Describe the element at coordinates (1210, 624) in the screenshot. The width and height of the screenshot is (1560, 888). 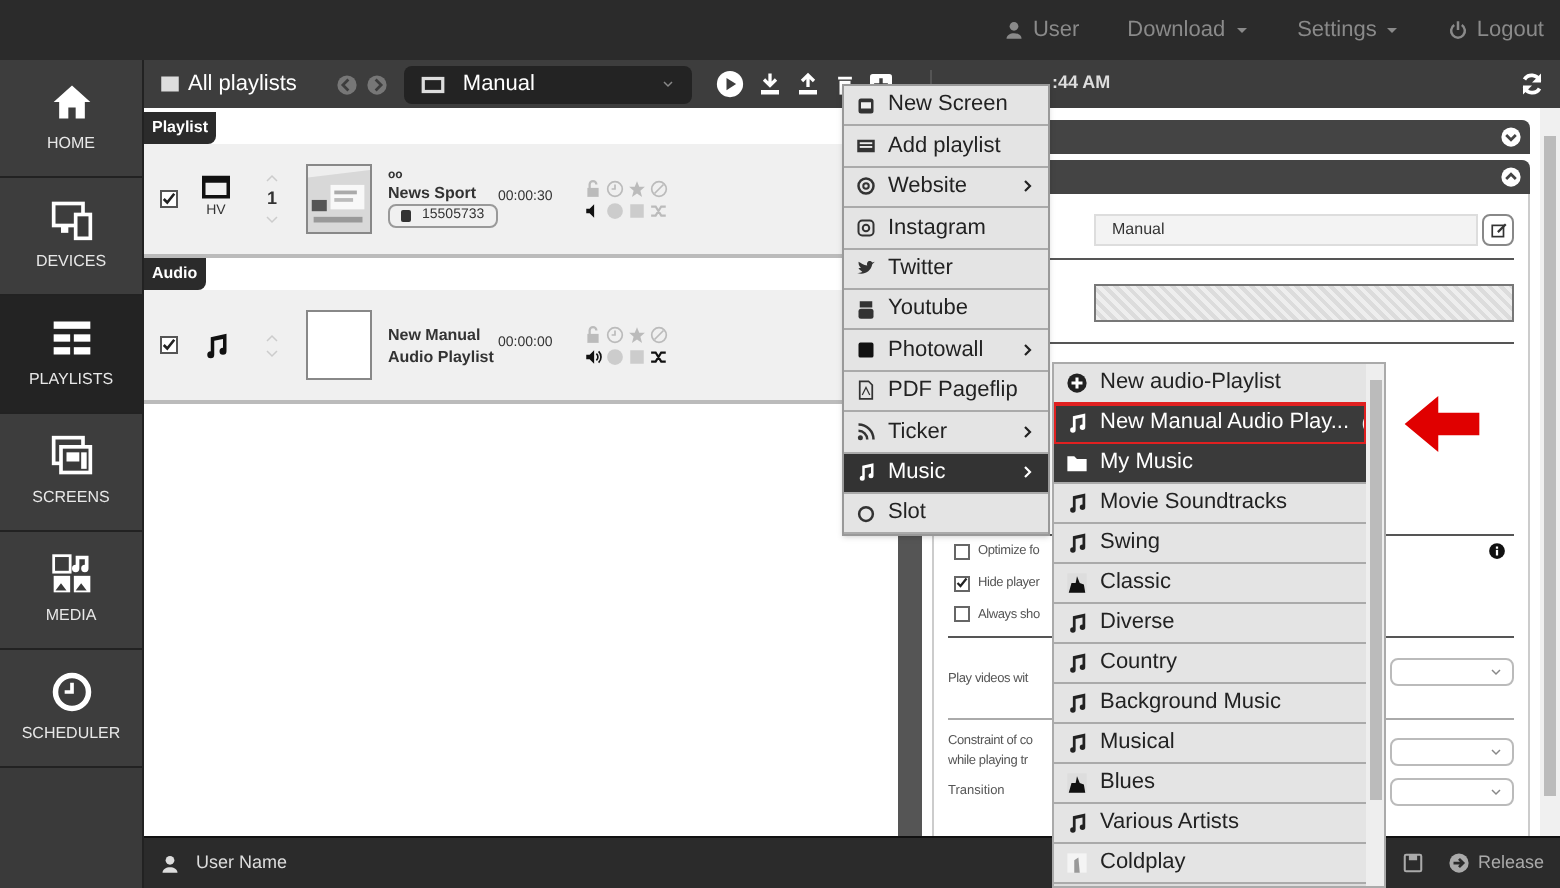
I see `submenu-item: Diverse` at that location.